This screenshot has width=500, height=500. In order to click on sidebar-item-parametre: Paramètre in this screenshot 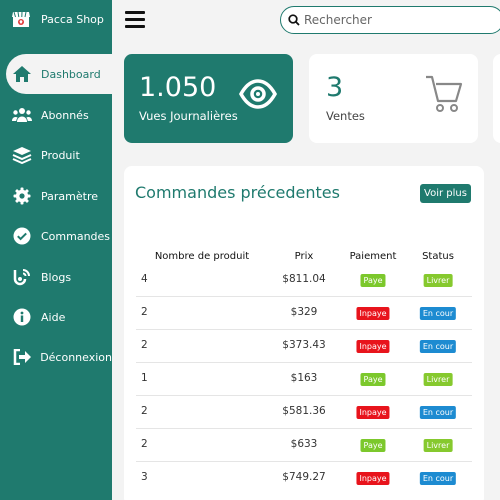, I will do `click(56, 196)`.